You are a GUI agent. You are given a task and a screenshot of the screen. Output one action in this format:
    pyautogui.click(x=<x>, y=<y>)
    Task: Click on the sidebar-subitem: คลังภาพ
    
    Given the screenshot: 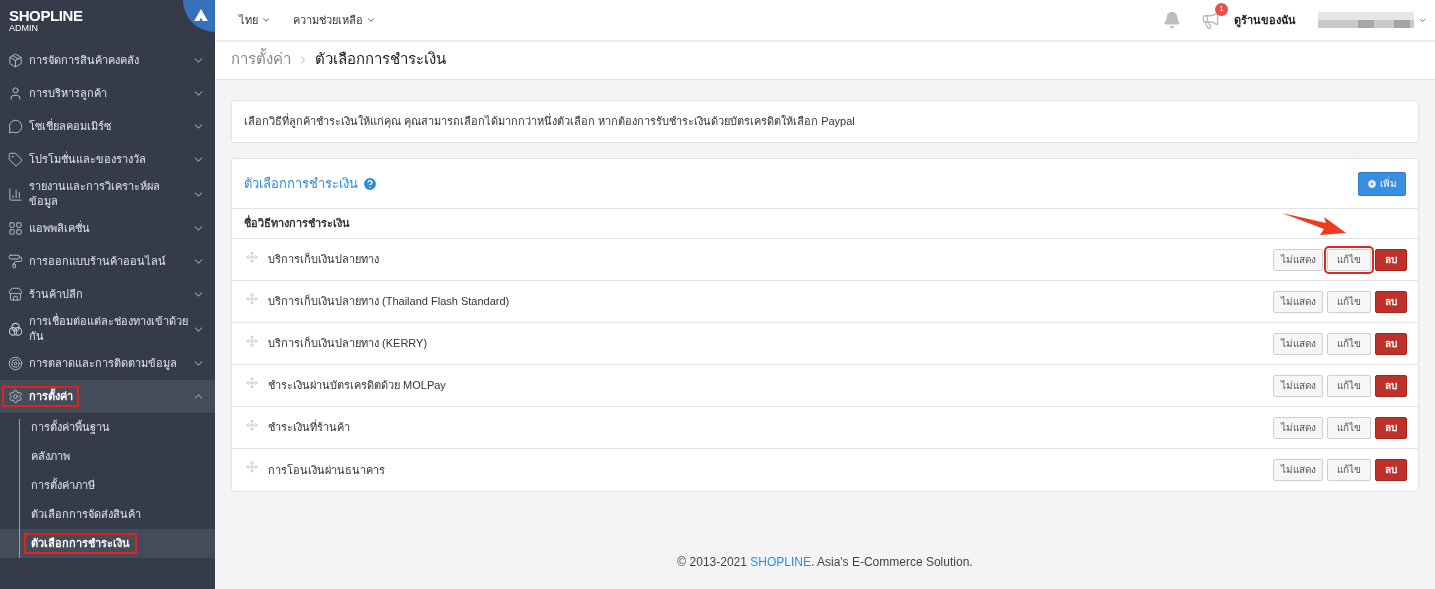 What is the action you would take?
    pyautogui.click(x=107, y=456)
    